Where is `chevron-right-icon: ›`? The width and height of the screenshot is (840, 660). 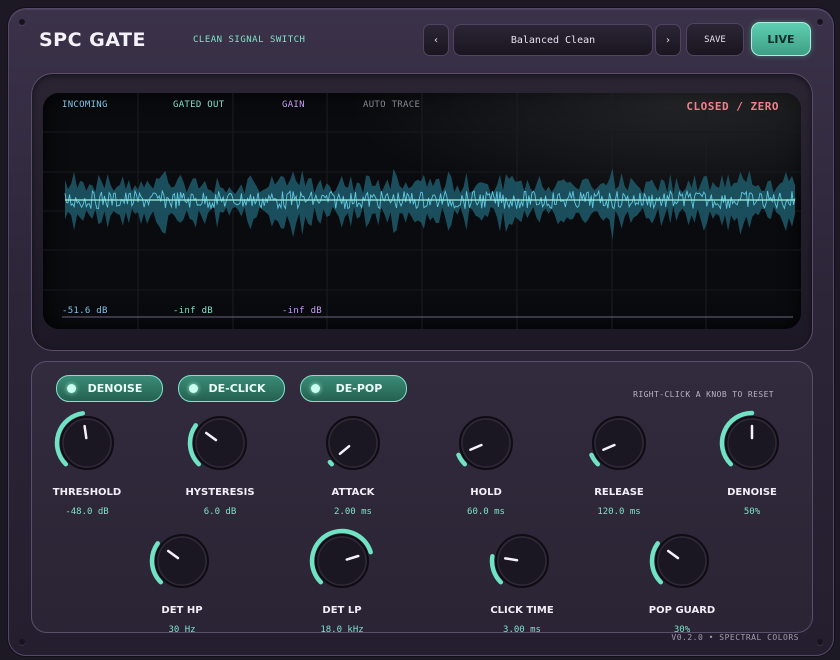 chevron-right-icon: › is located at coordinates (668, 40).